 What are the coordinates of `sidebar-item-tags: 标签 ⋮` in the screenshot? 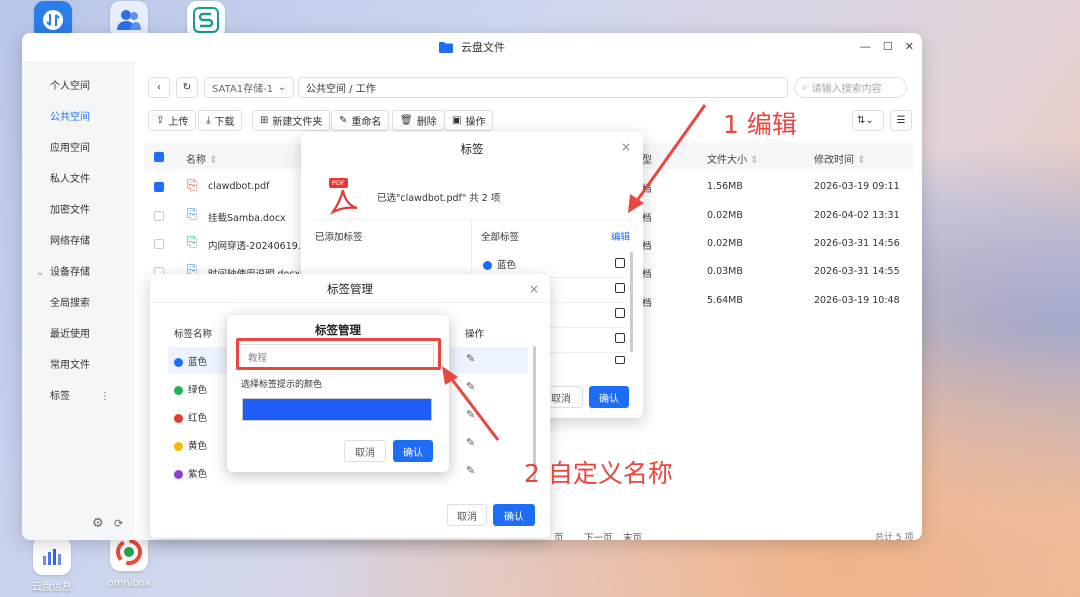 It's located at (78, 396).